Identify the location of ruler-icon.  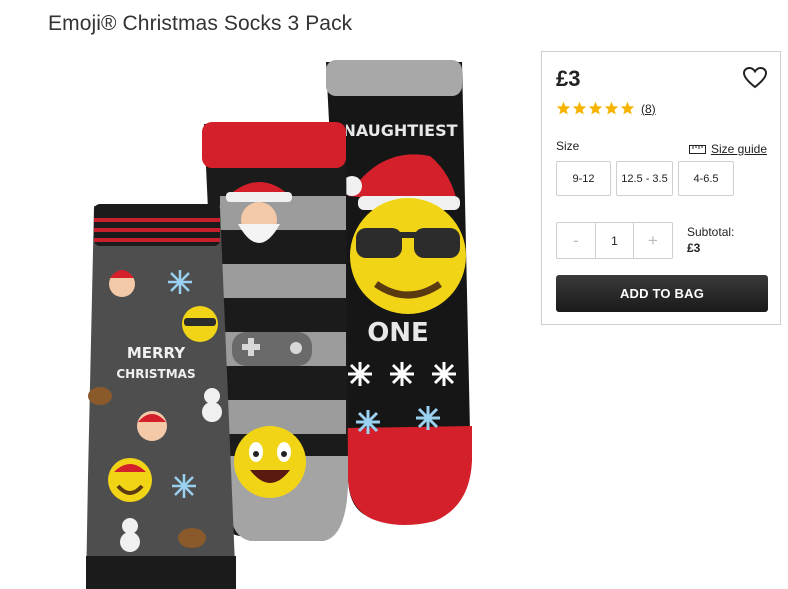
(697, 149).